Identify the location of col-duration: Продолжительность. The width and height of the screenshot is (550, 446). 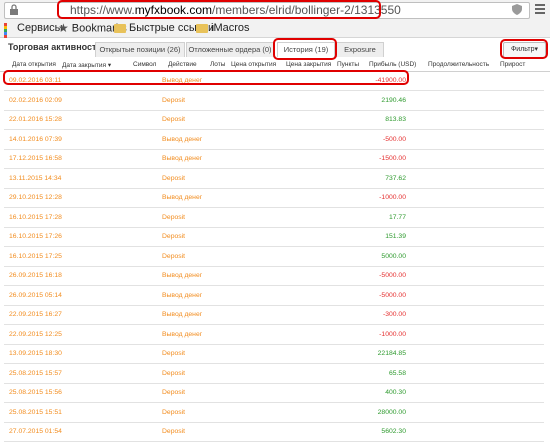
(458, 64).